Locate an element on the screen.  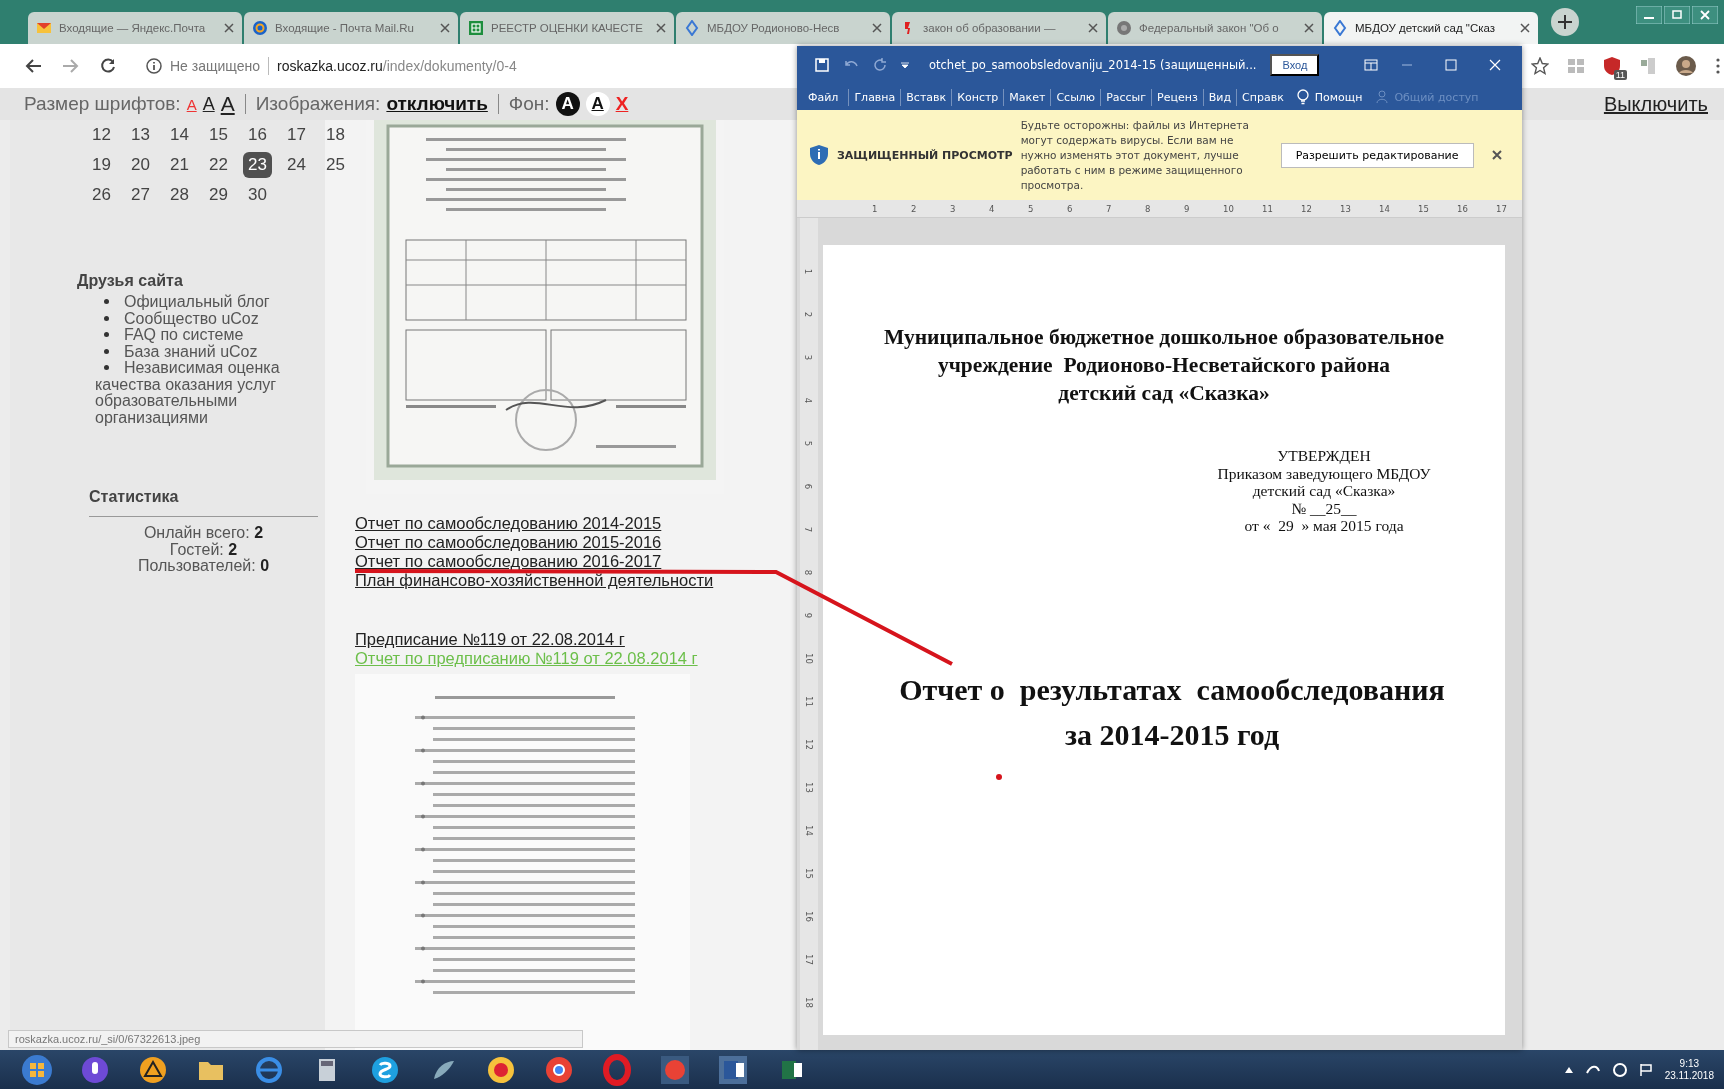
tray-arrow-icon is located at coordinates (1568, 1069).